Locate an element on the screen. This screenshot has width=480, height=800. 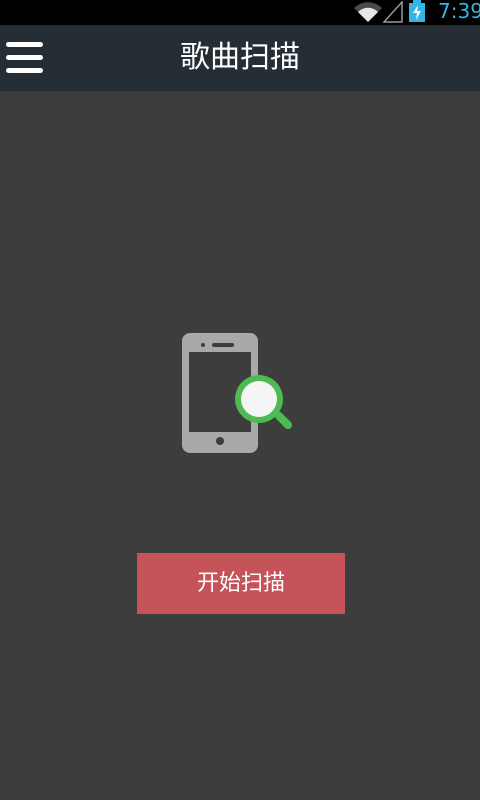
signal-icon is located at coordinates (393, 12).